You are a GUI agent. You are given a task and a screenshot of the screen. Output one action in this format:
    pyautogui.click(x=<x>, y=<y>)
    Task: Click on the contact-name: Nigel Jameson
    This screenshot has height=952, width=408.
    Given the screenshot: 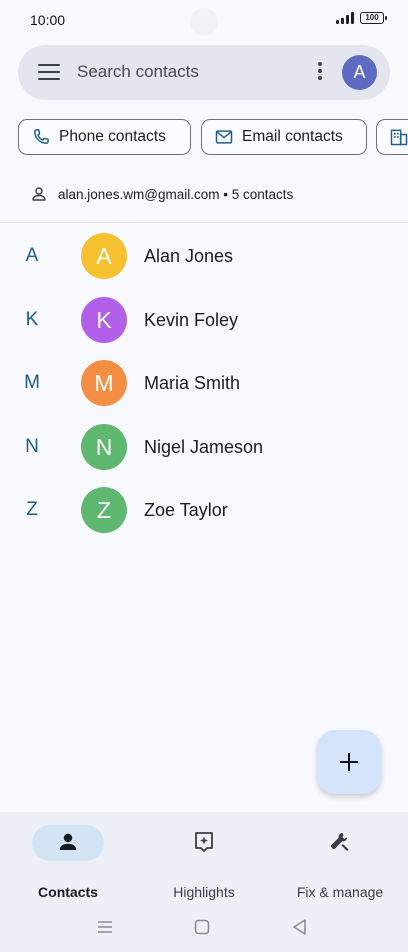 What is the action you would take?
    pyautogui.click(x=204, y=446)
    